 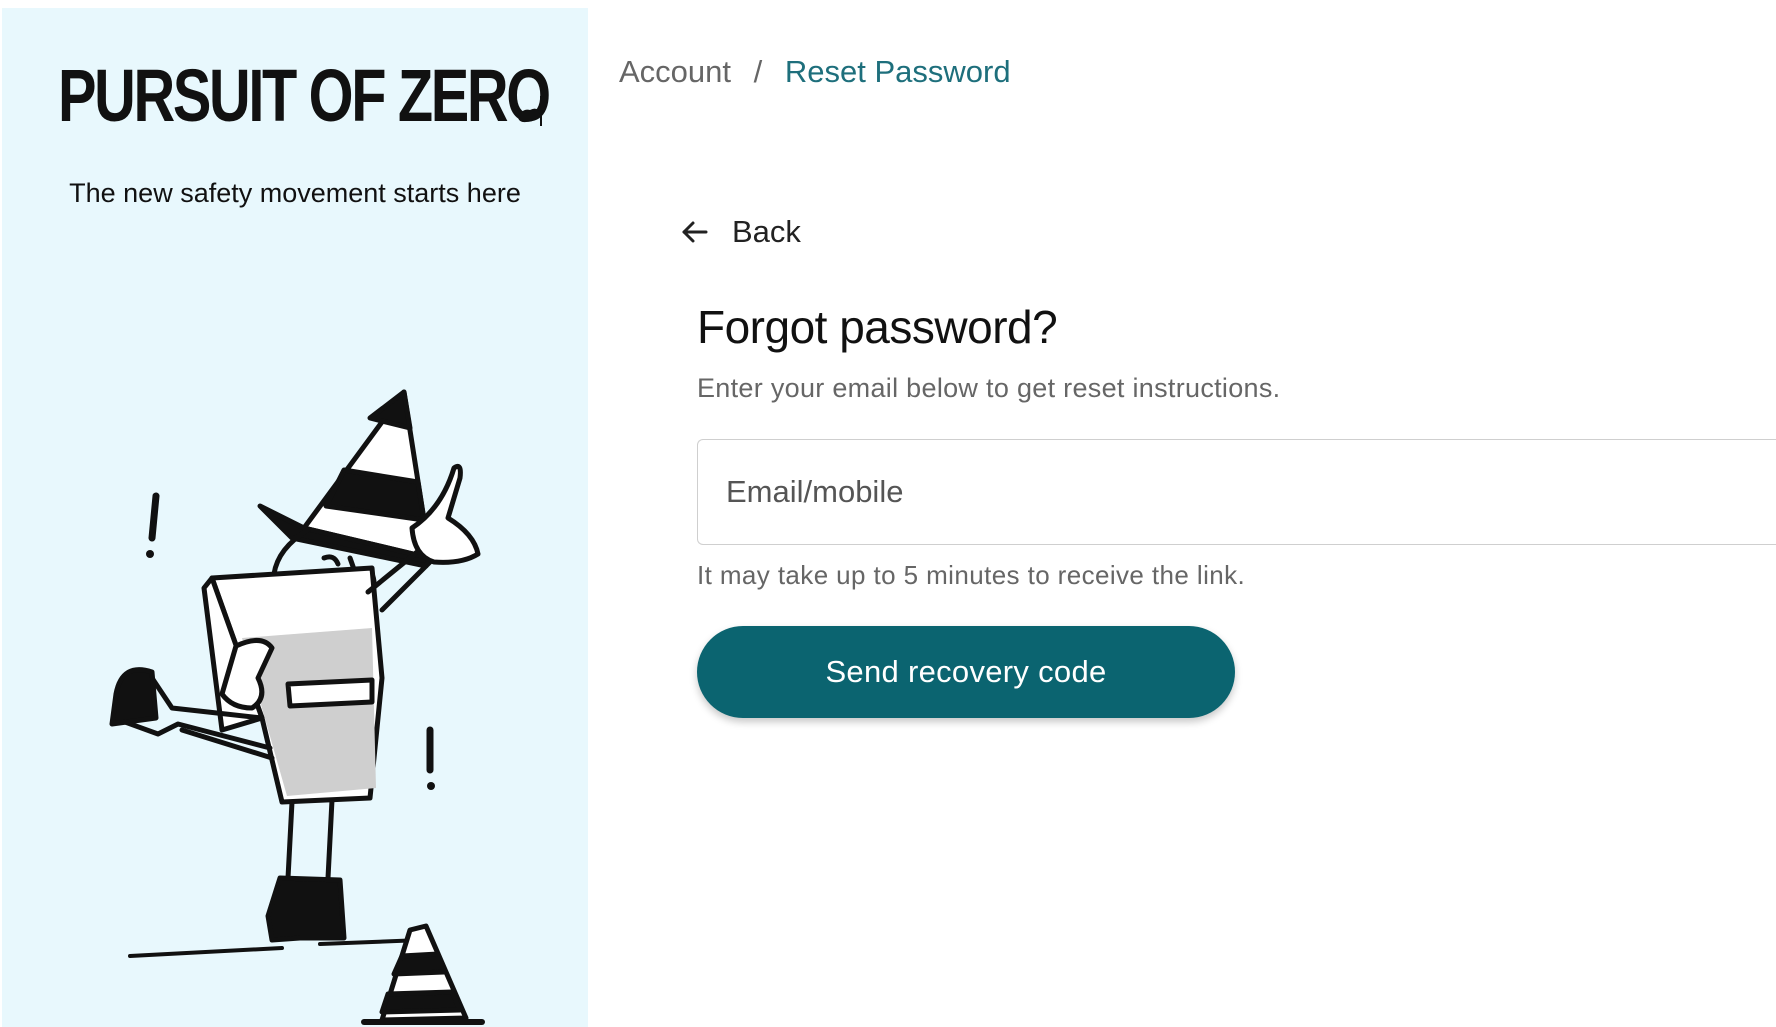 What do you see at coordinates (877, 327) in the screenshot?
I see `page-title: Forgot password?` at bounding box center [877, 327].